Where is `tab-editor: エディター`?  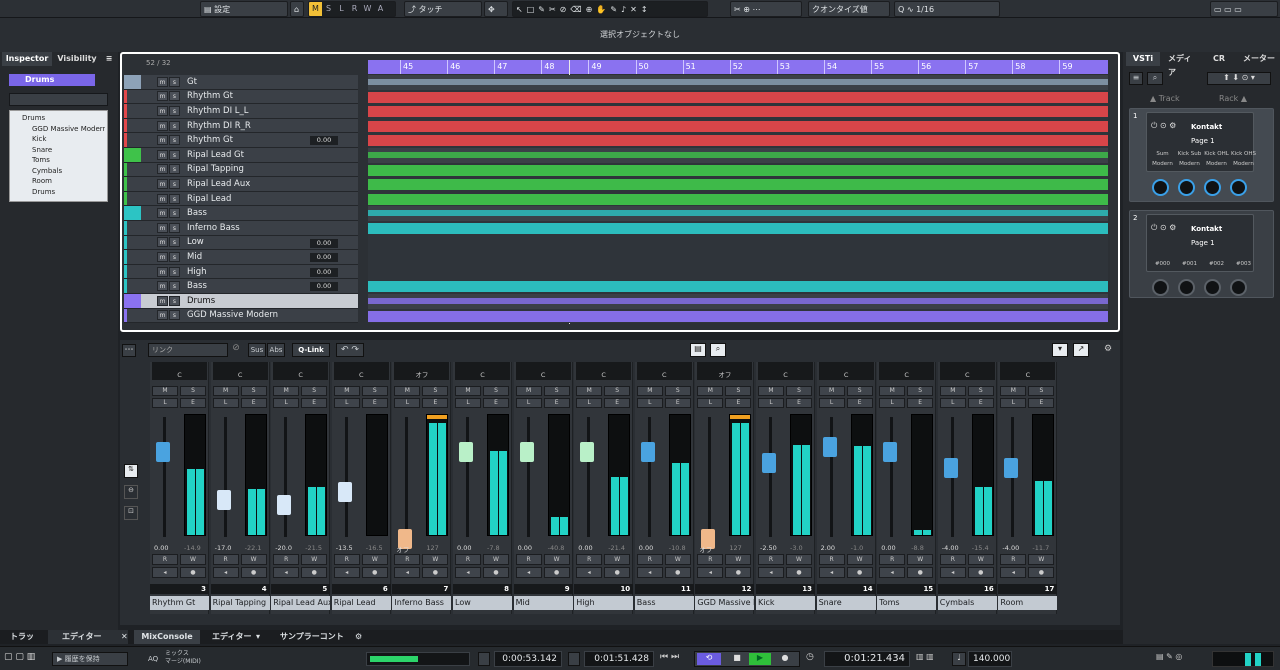
tab-editor: エディター is located at coordinates (88, 637).